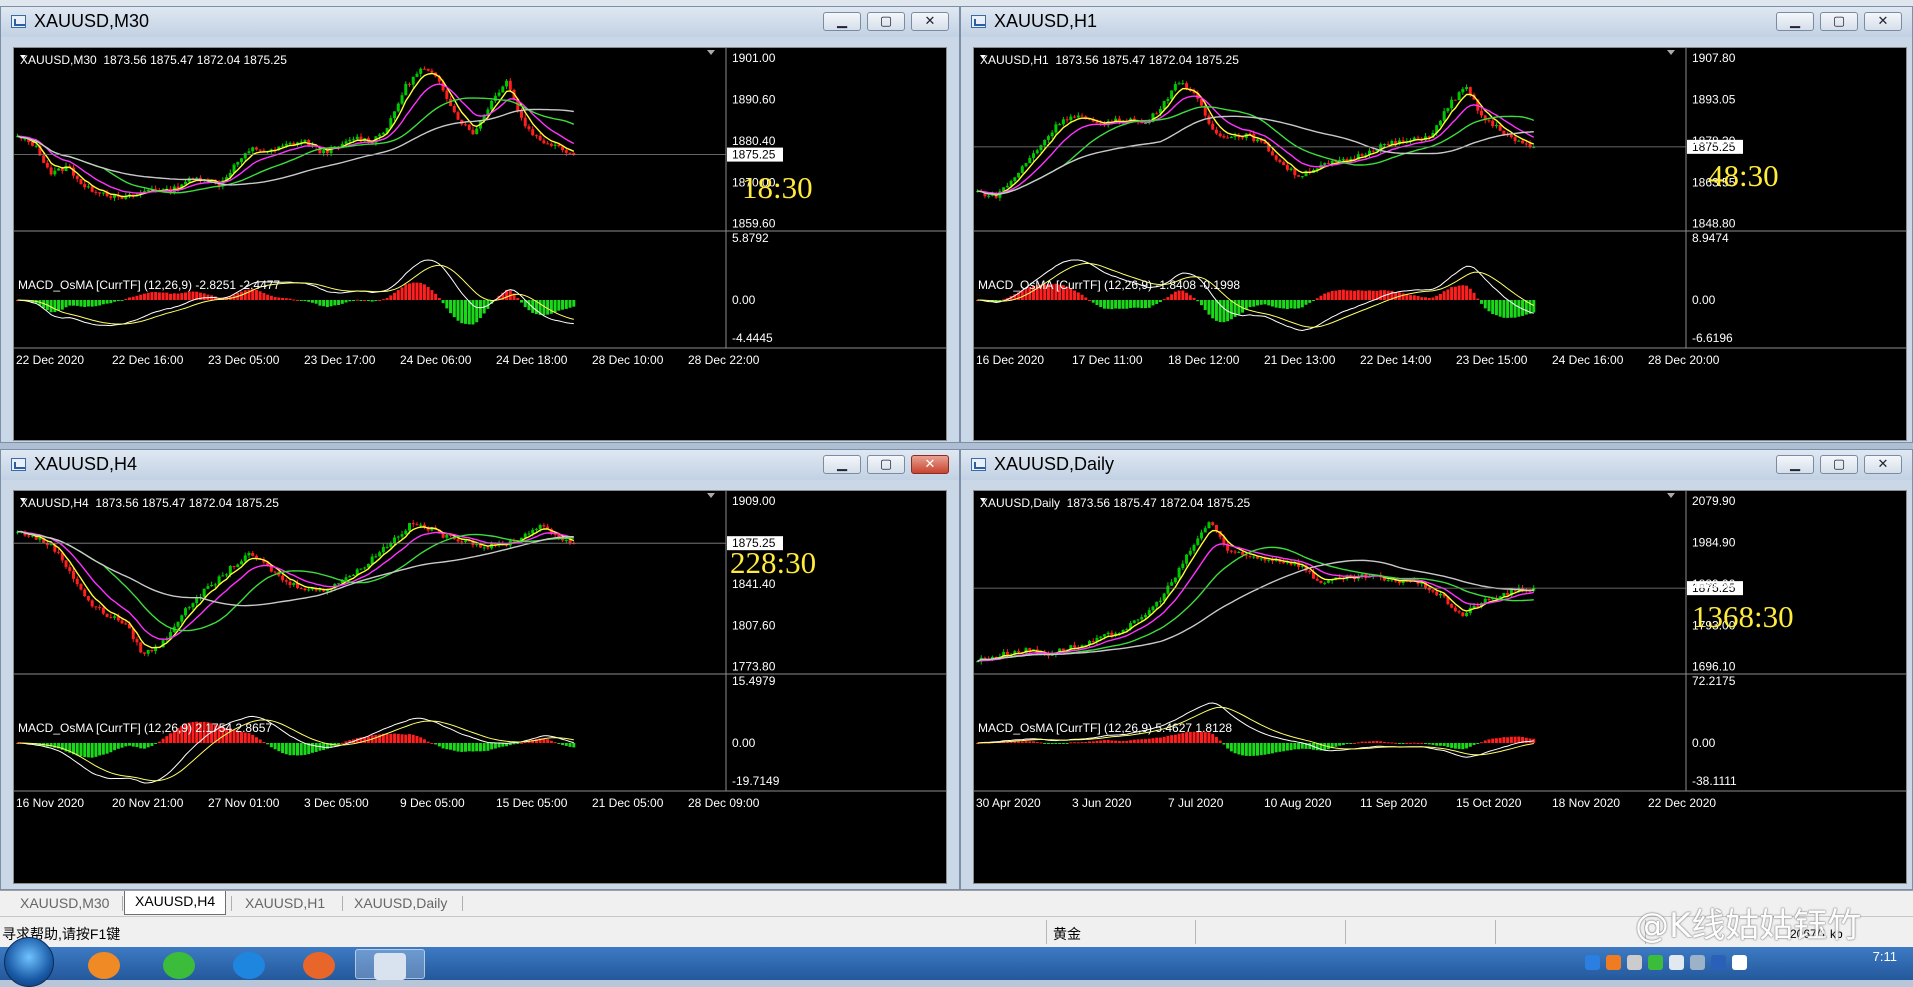 This screenshot has height=987, width=1913. I want to click on taskbar-app-orange, so click(105, 964).